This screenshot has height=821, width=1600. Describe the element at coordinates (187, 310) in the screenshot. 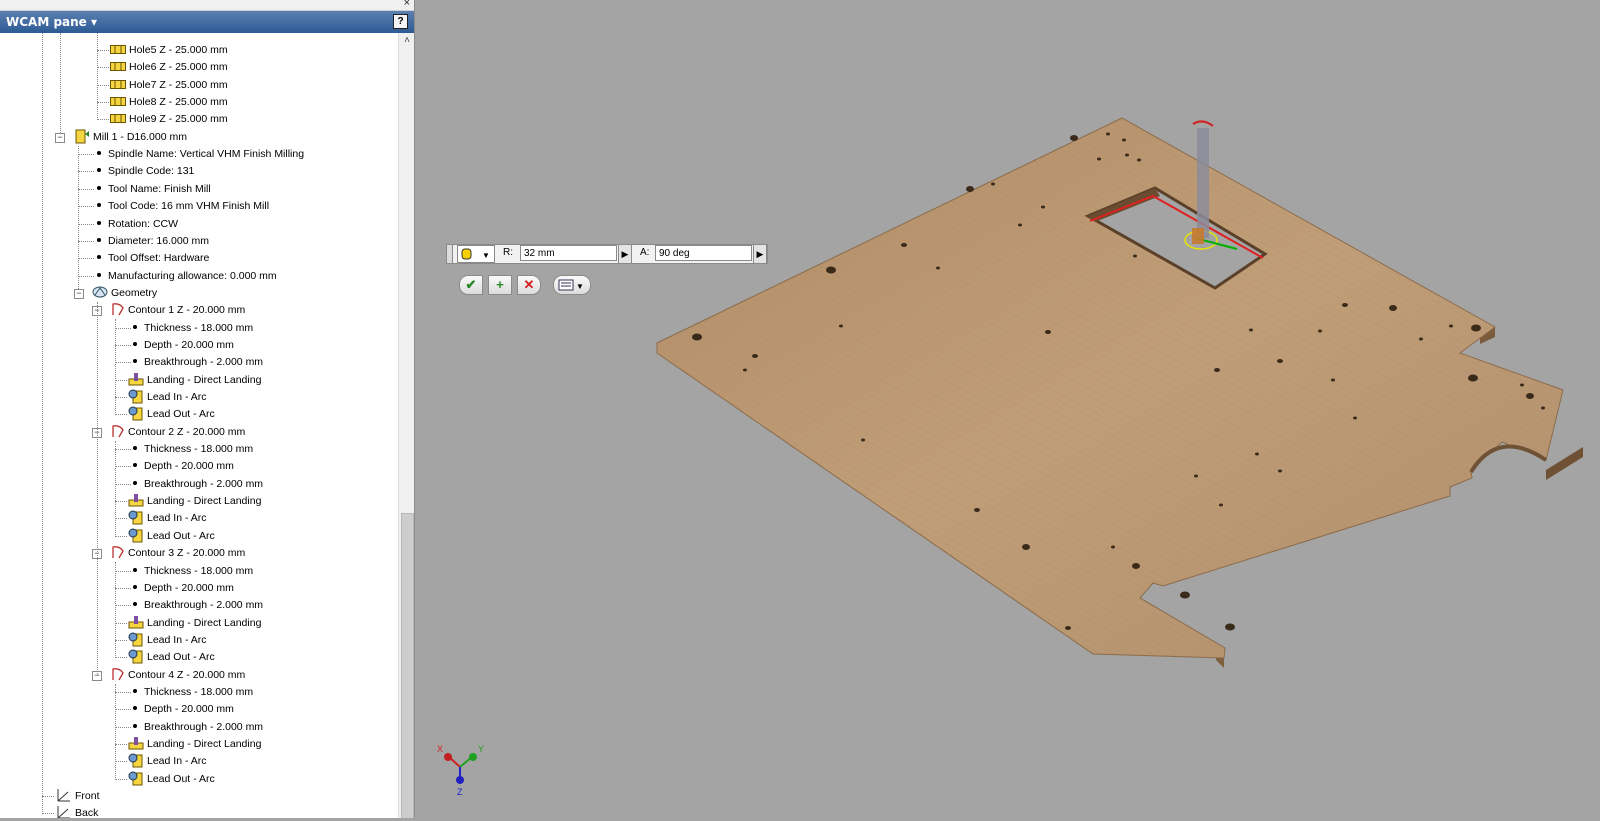

I see `contour-item-label: Contour 1 Z - 20.000 mm` at that location.